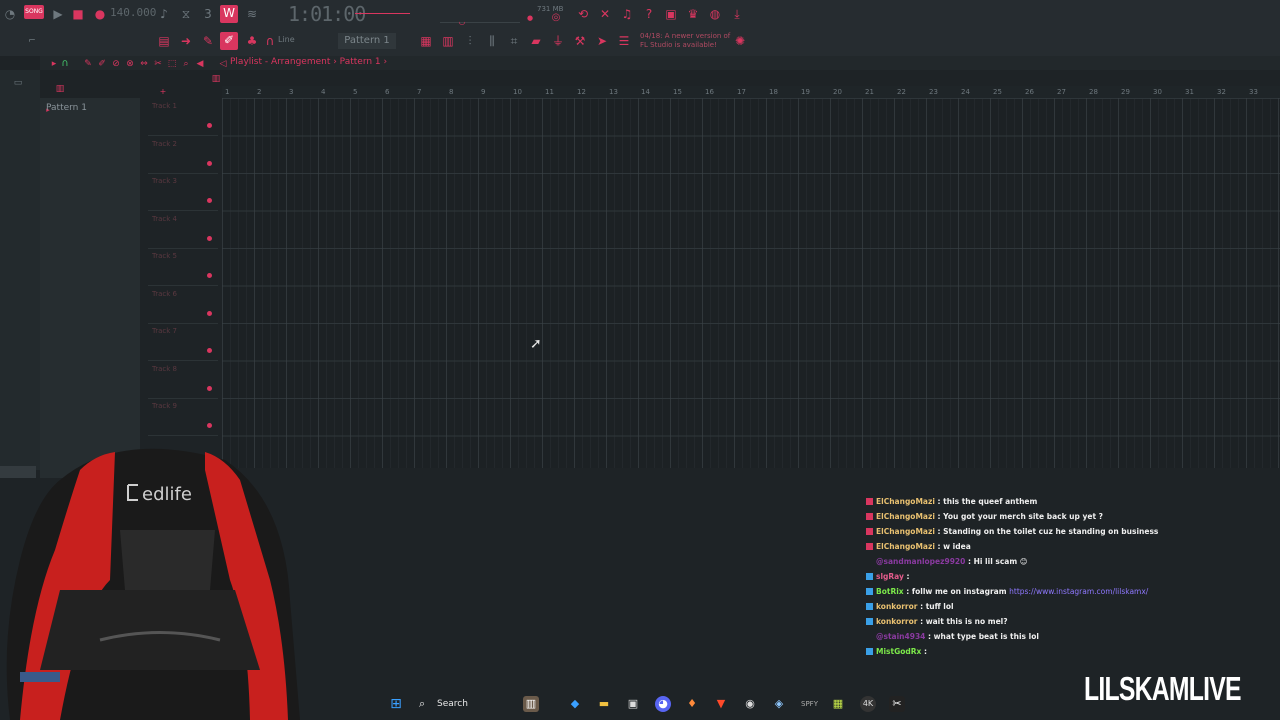 This screenshot has height=720, width=1280. I want to click on song-mode-badge: SONG, so click(34, 12).